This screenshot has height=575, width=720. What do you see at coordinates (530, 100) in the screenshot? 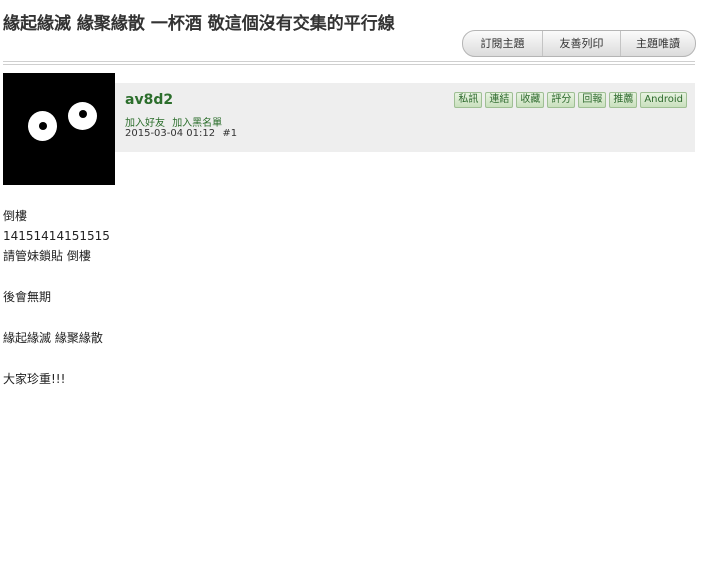
I see `favorite-button: 收藏` at bounding box center [530, 100].